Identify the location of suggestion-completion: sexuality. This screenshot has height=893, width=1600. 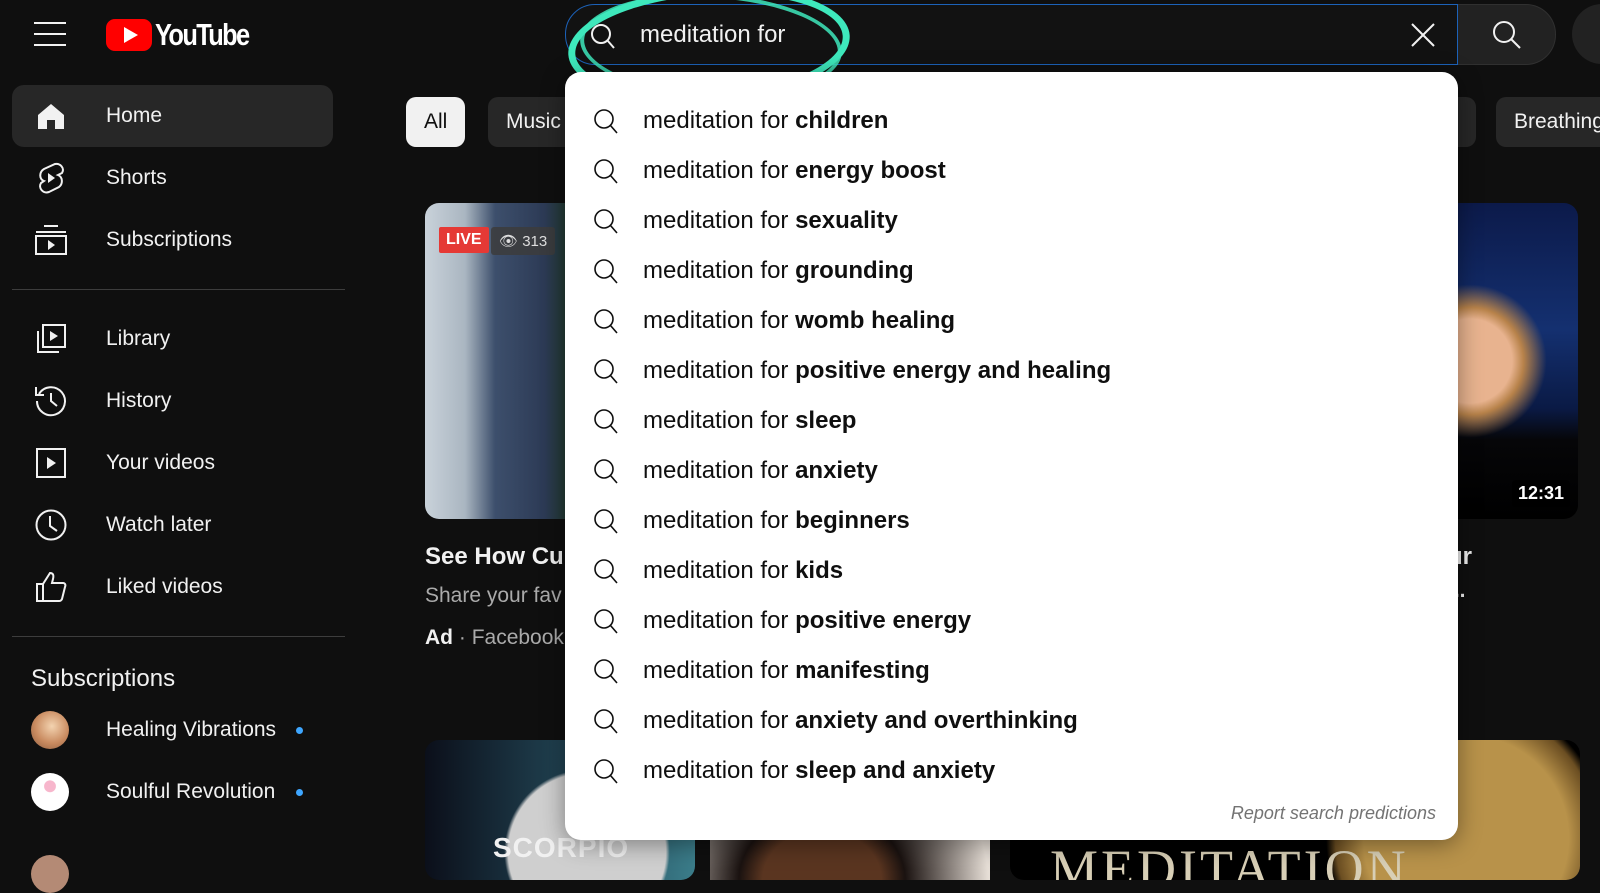
(846, 220).